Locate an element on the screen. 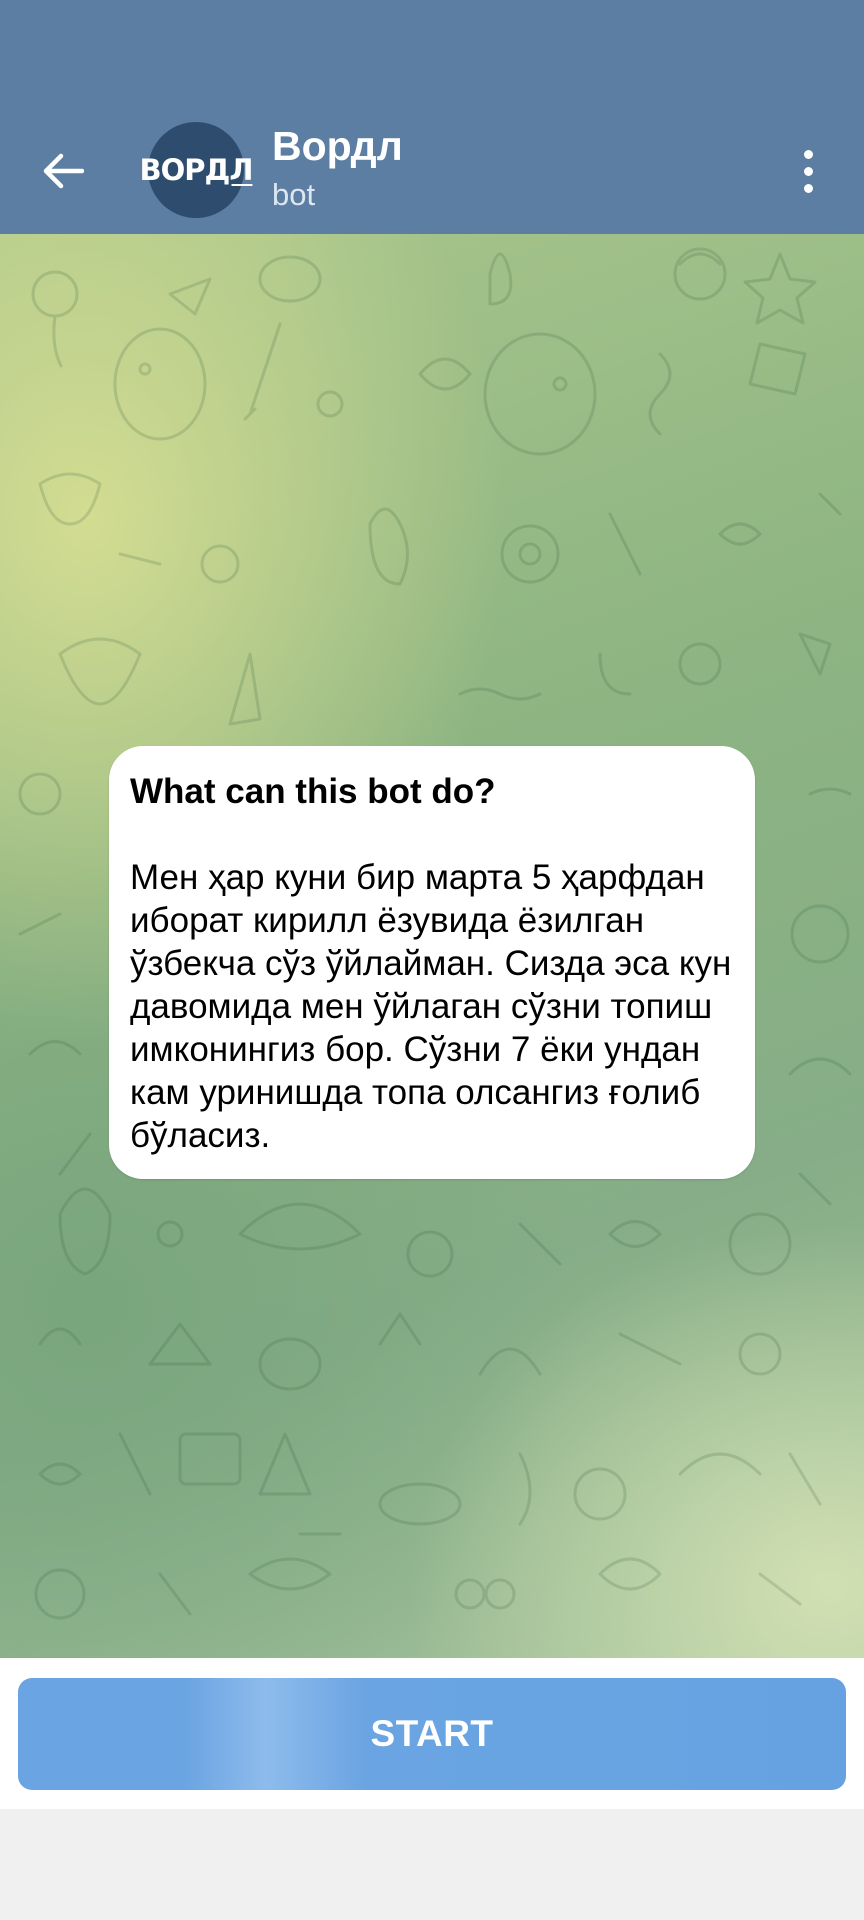 The image size is (864, 1920). avatar-text-secondary: ДЛ is located at coordinates (229, 170).